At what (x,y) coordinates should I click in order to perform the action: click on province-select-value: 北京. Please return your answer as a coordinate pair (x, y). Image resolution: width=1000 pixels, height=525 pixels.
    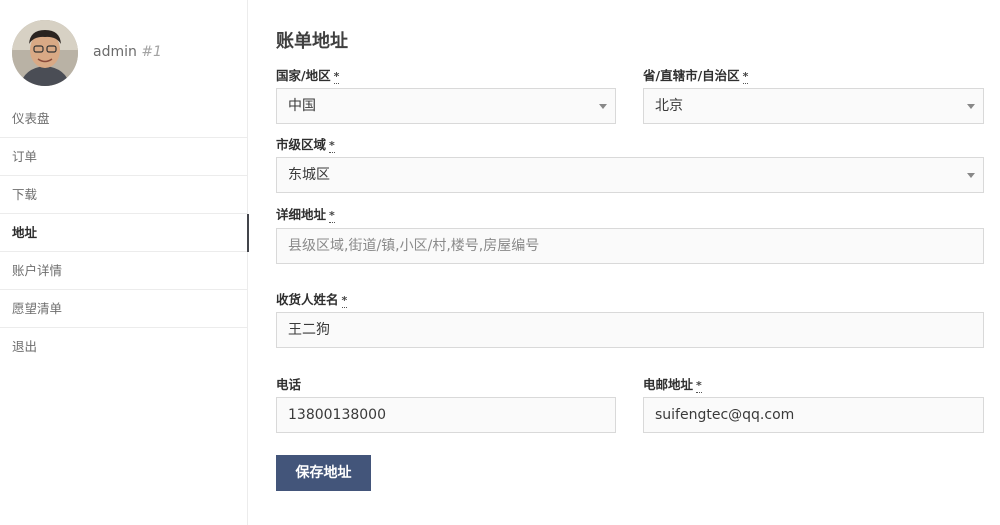
    Looking at the image, I should click on (669, 106).